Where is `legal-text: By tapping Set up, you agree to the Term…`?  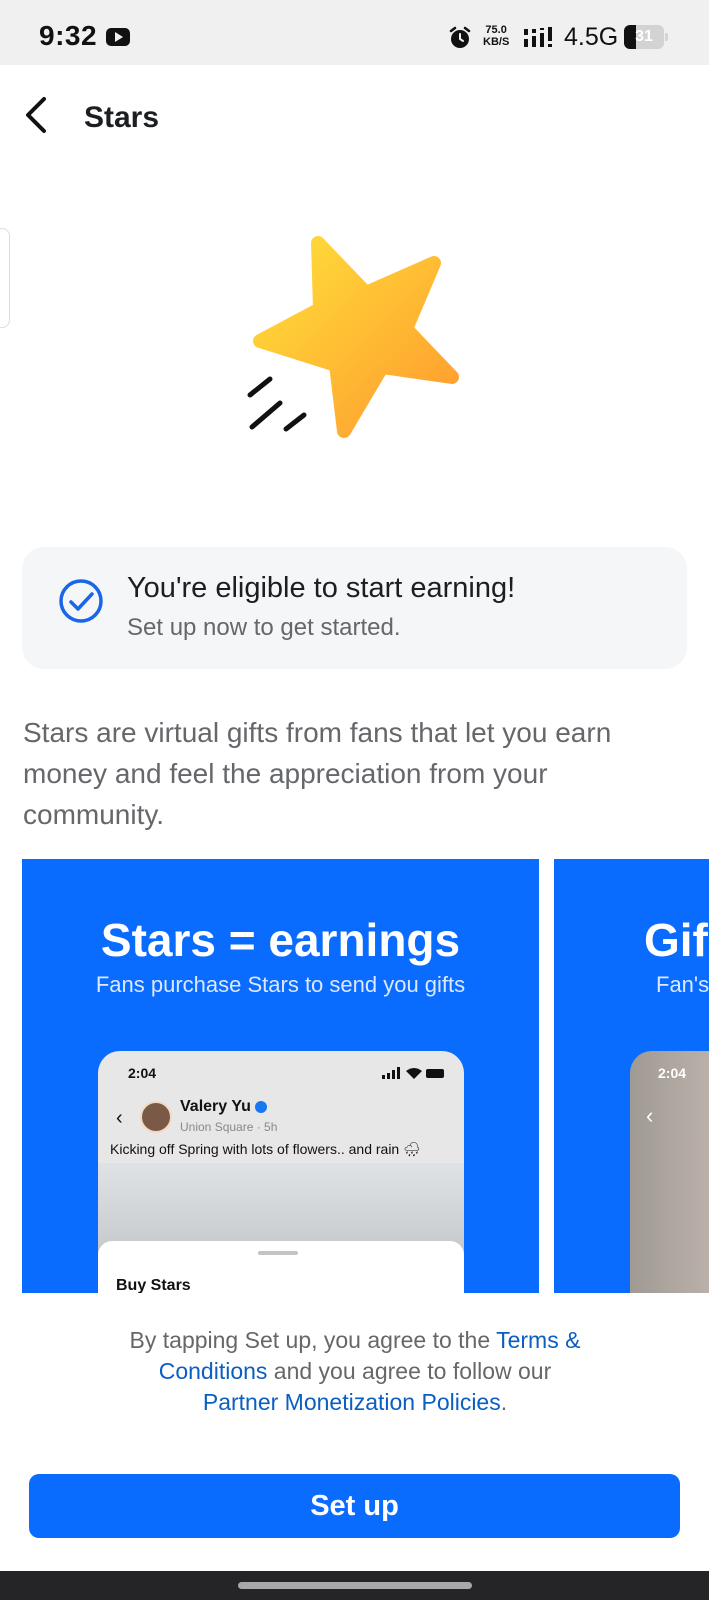 legal-text: By tapping Set up, you agree to the Term… is located at coordinates (355, 1371).